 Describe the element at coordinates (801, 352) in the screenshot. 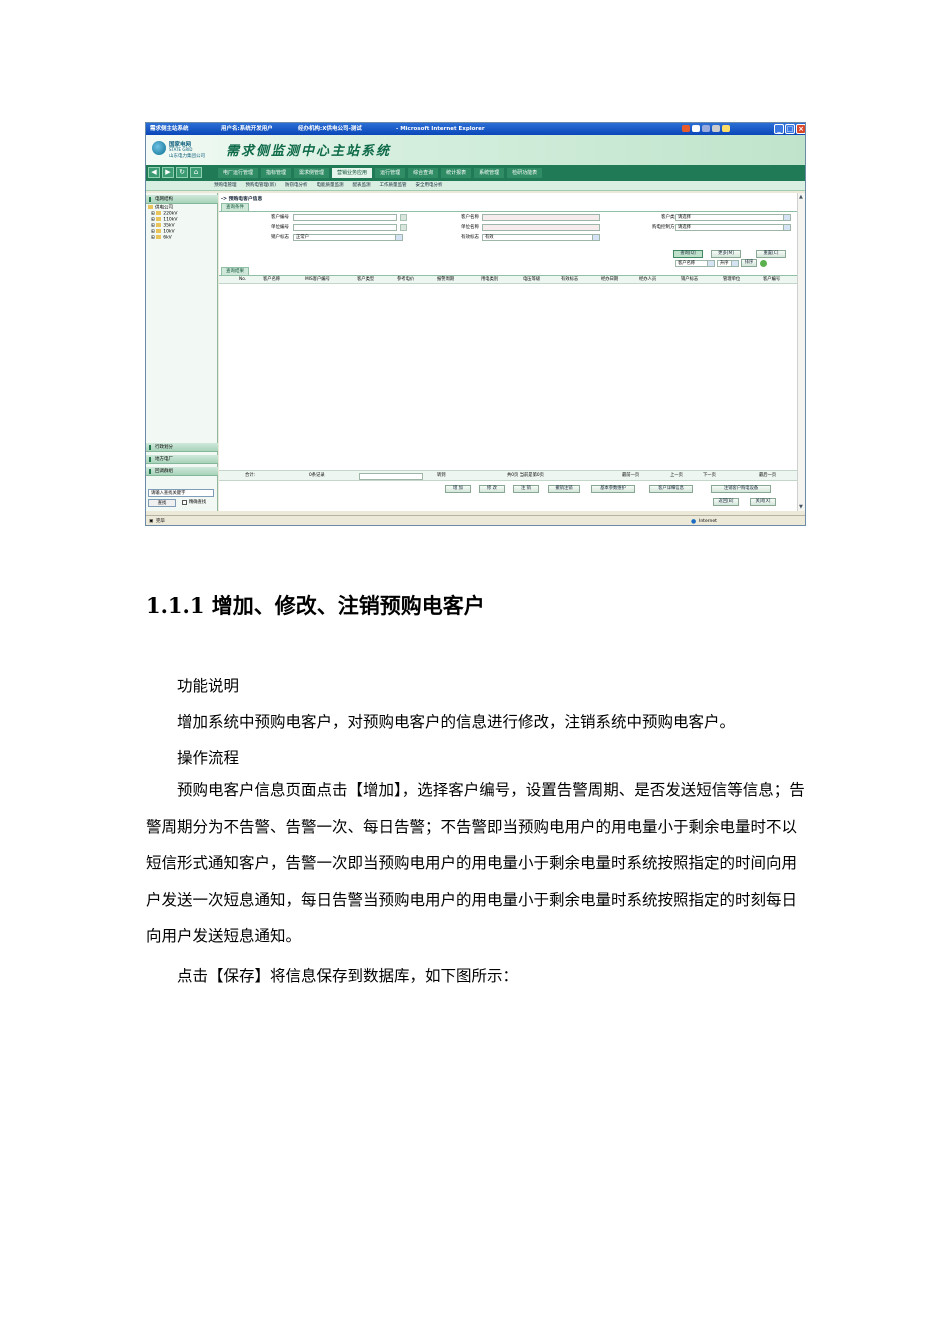

I see `vertical-scrollbar` at that location.